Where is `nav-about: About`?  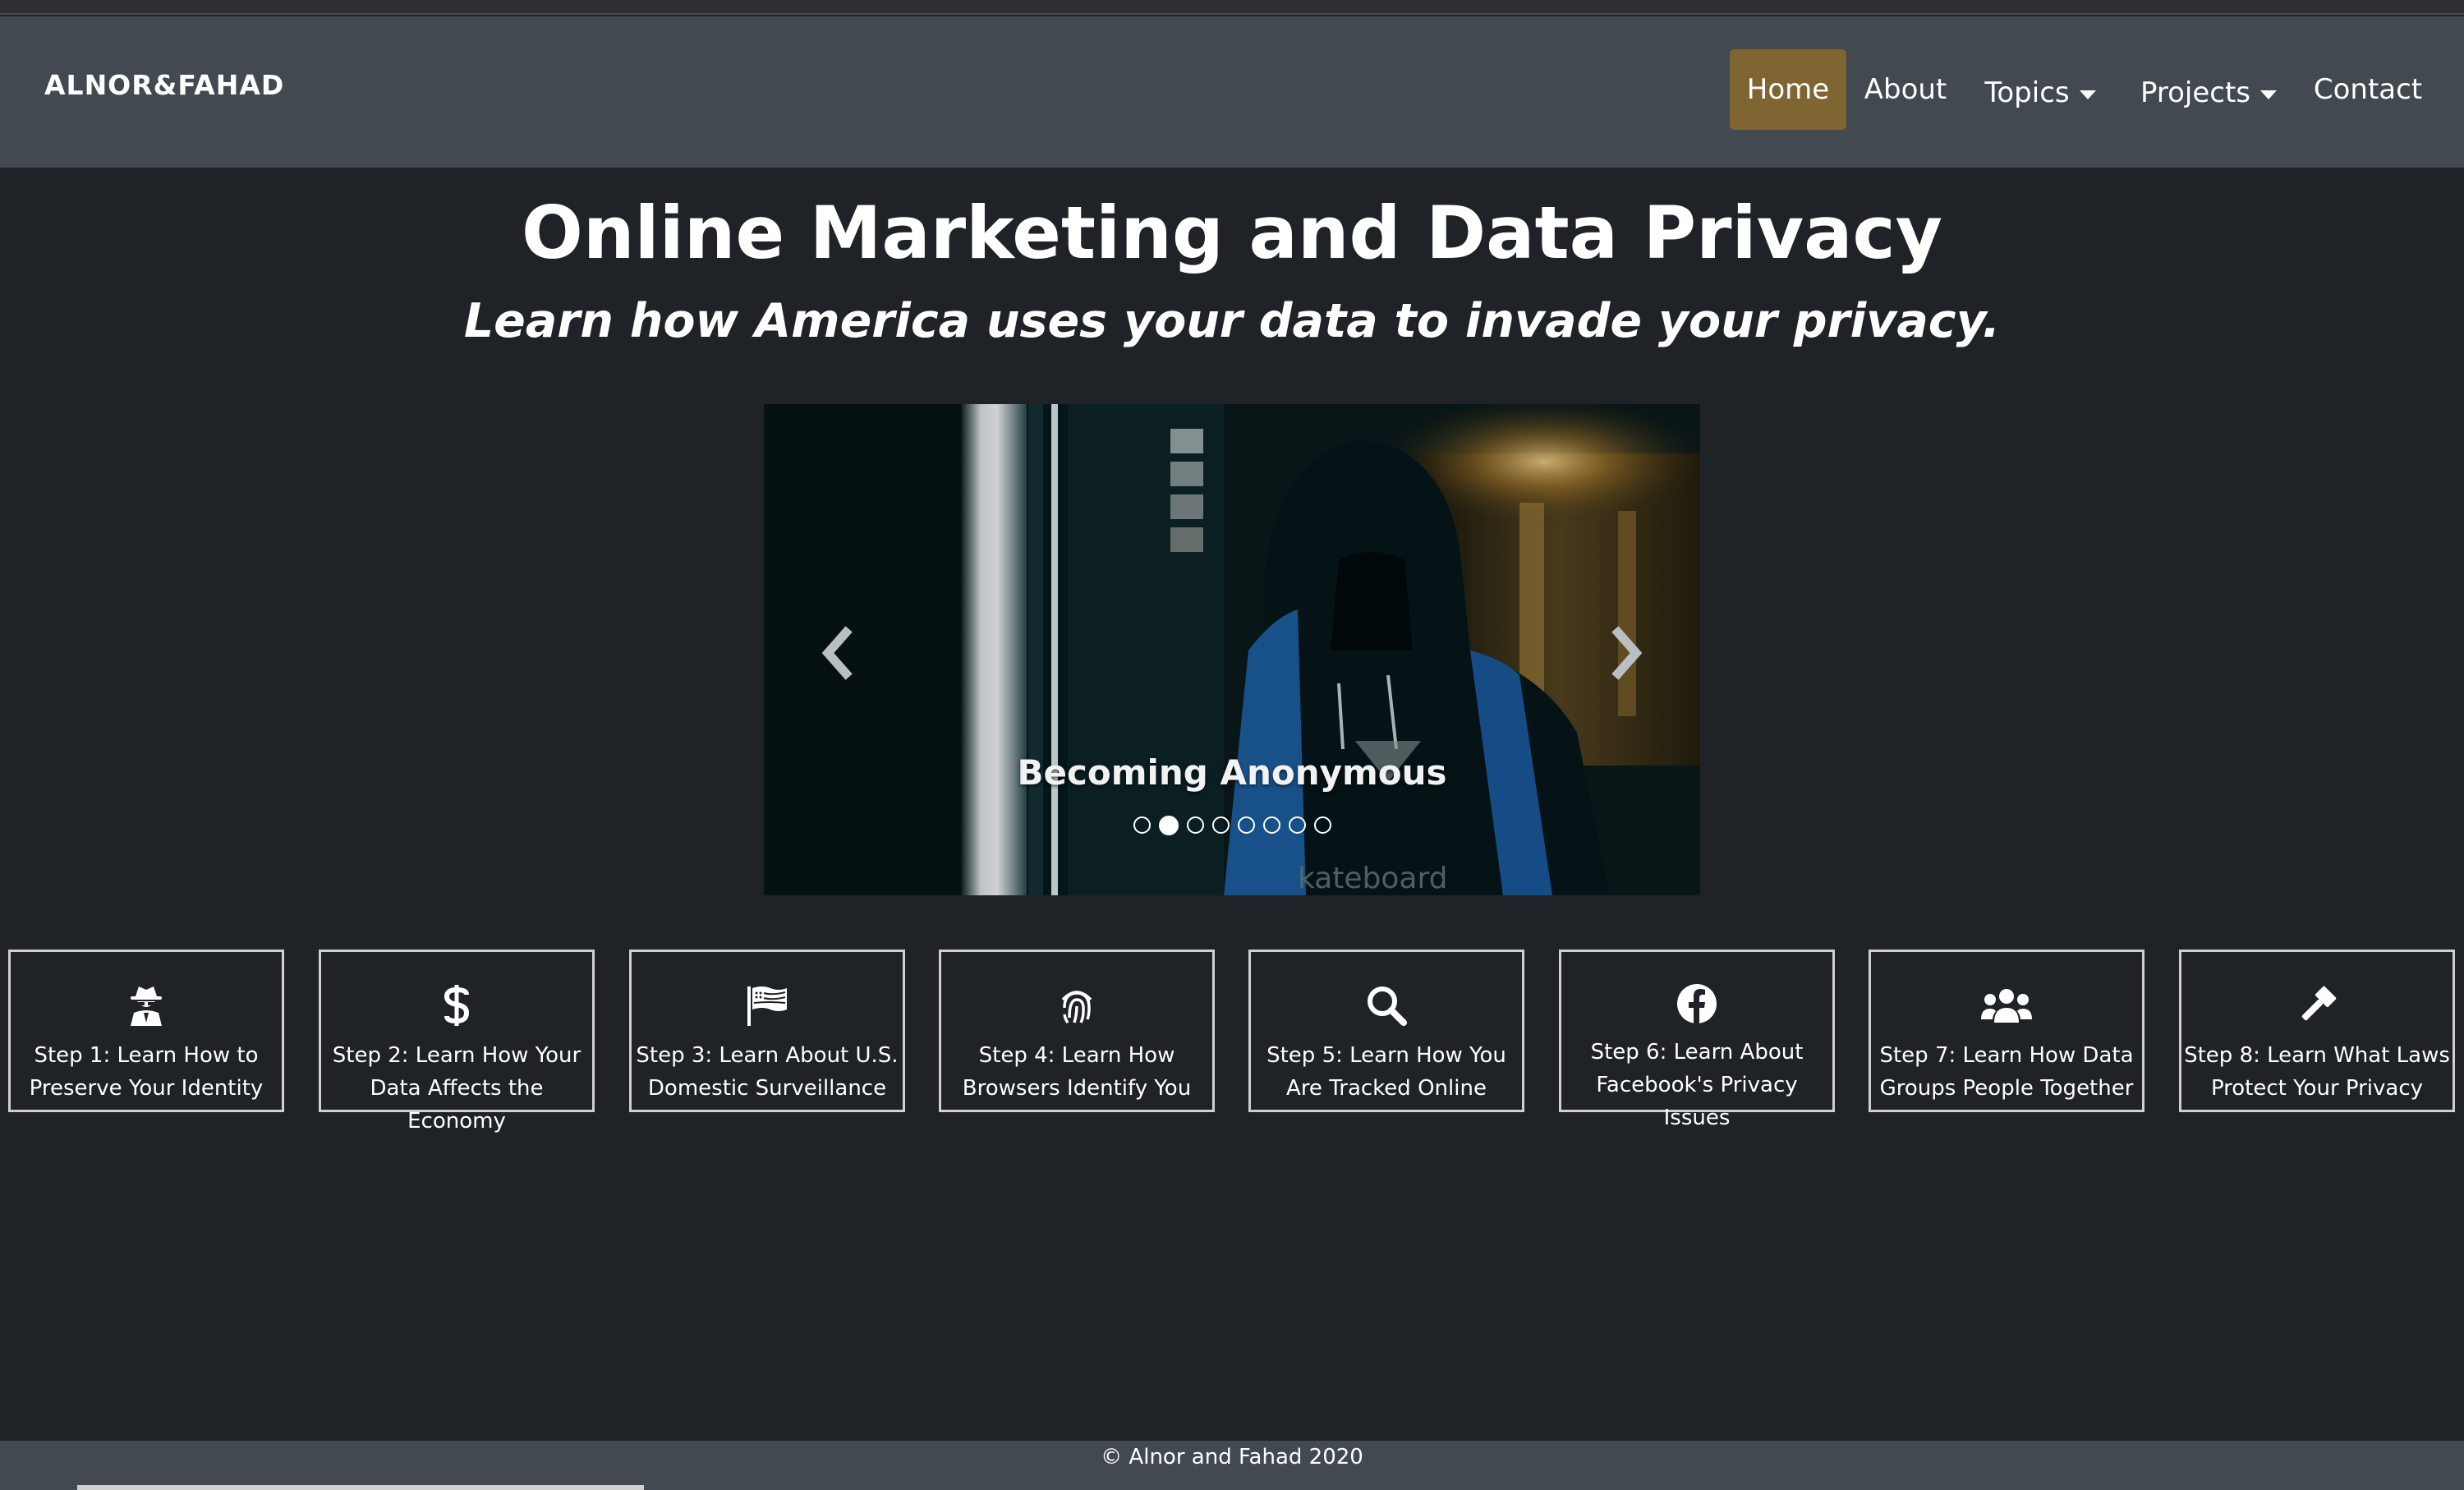 nav-about: About is located at coordinates (1905, 90).